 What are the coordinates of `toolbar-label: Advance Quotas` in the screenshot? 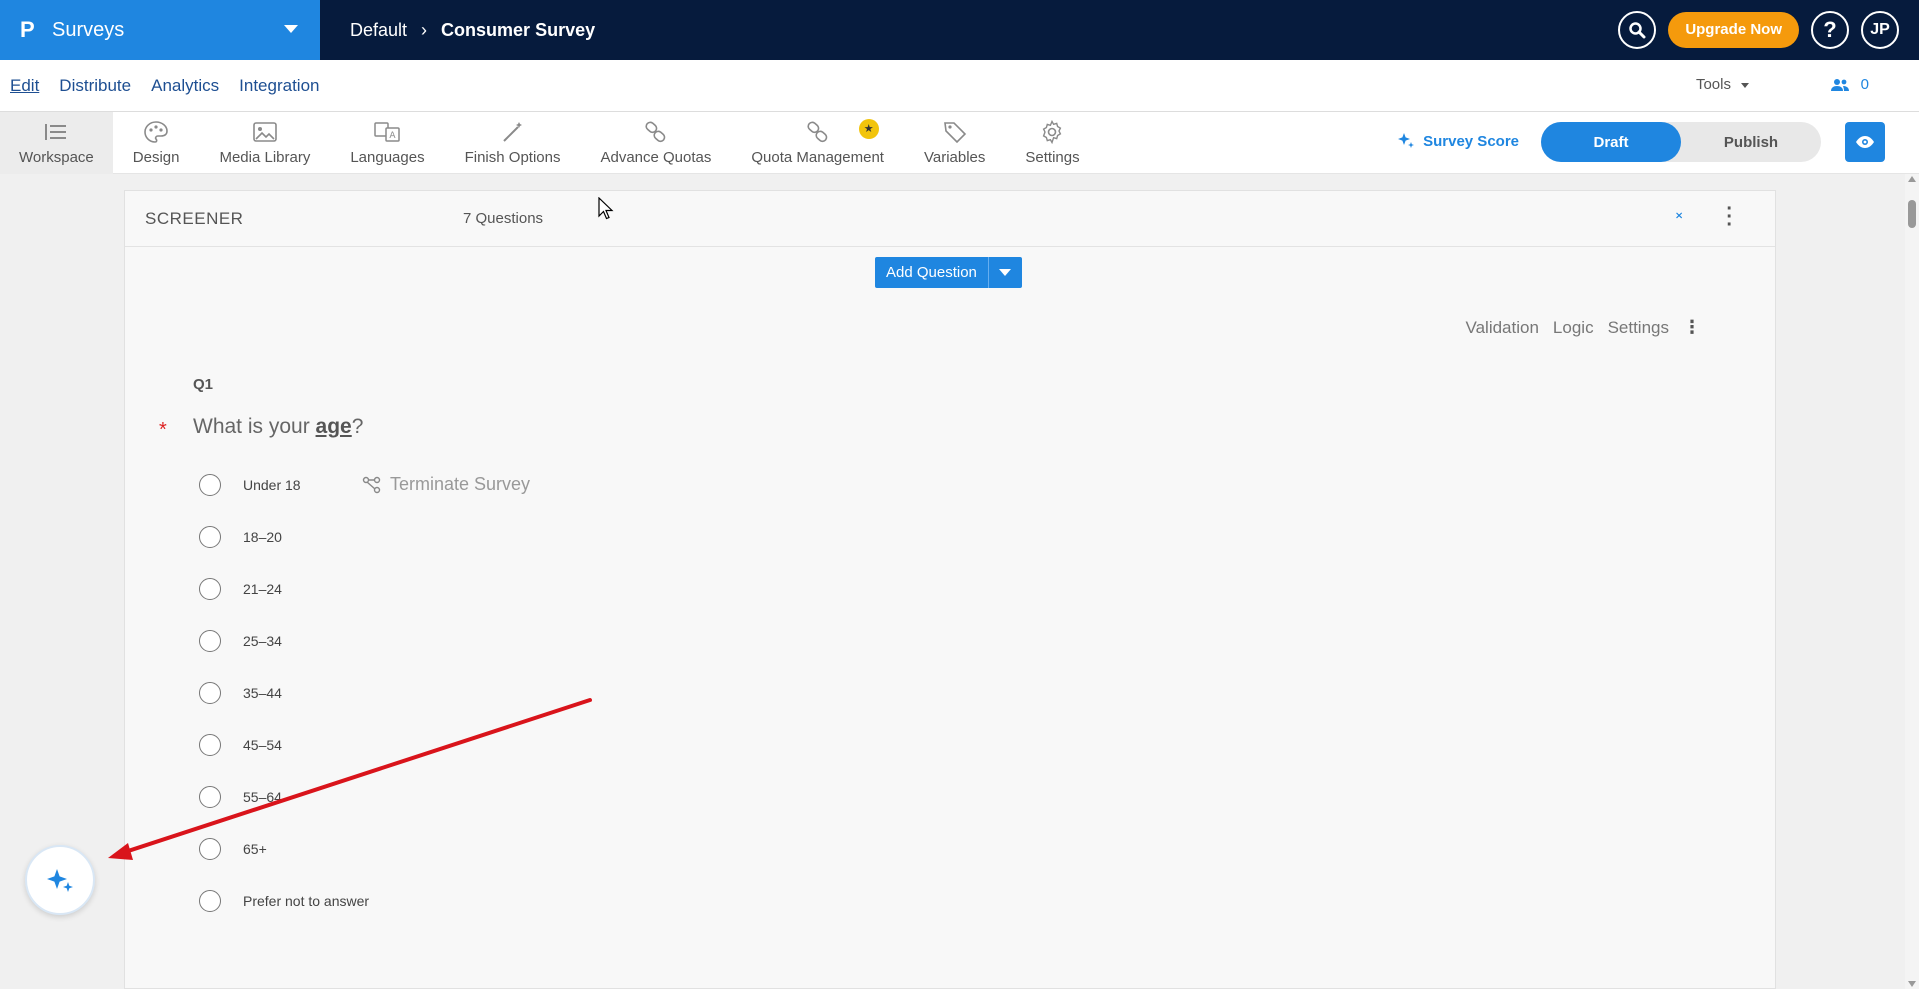 It's located at (656, 157).